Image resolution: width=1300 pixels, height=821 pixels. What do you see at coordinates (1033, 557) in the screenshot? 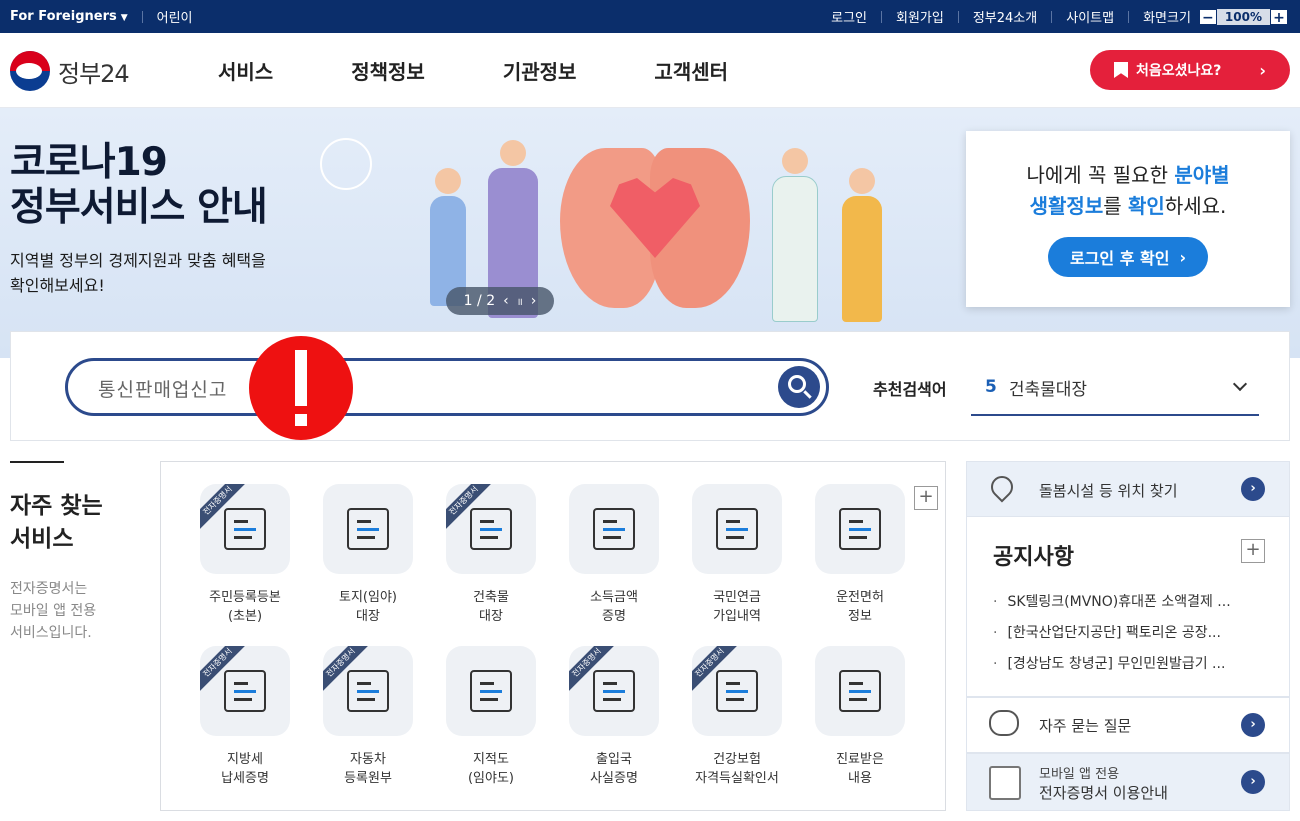
I see `notice-title: 공지사항` at bounding box center [1033, 557].